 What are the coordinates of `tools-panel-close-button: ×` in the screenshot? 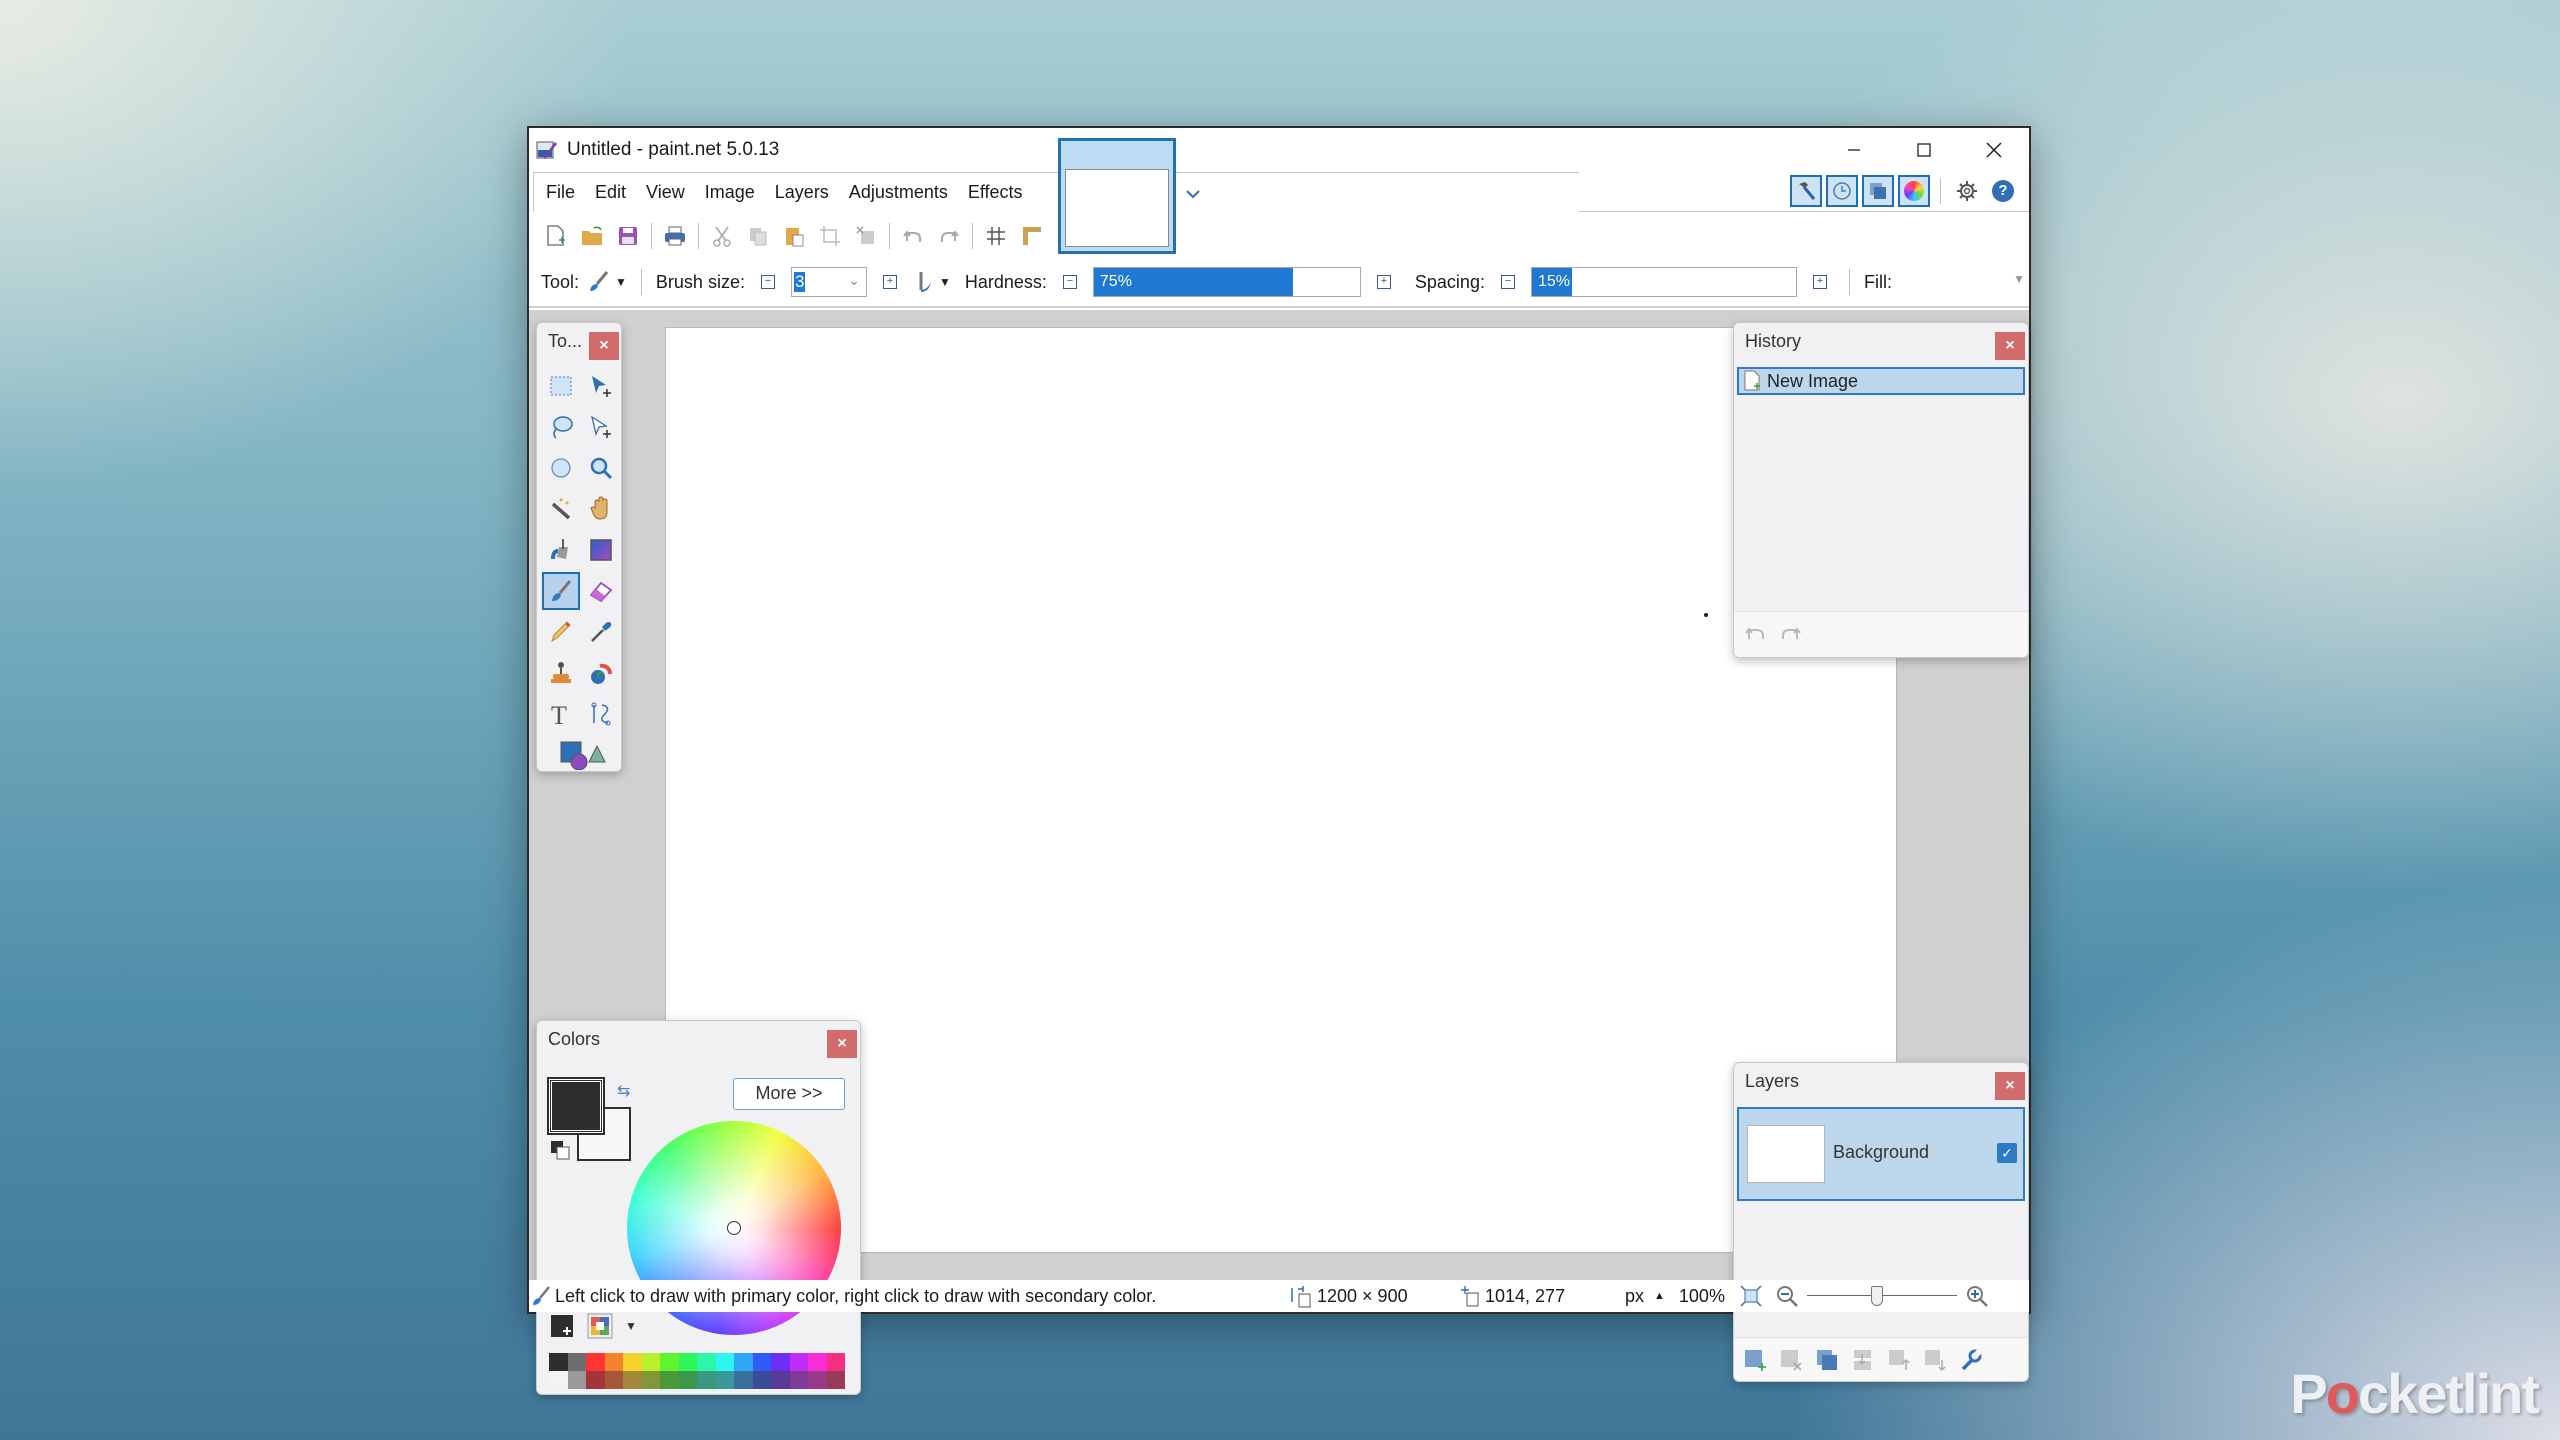 It's located at (604, 346).